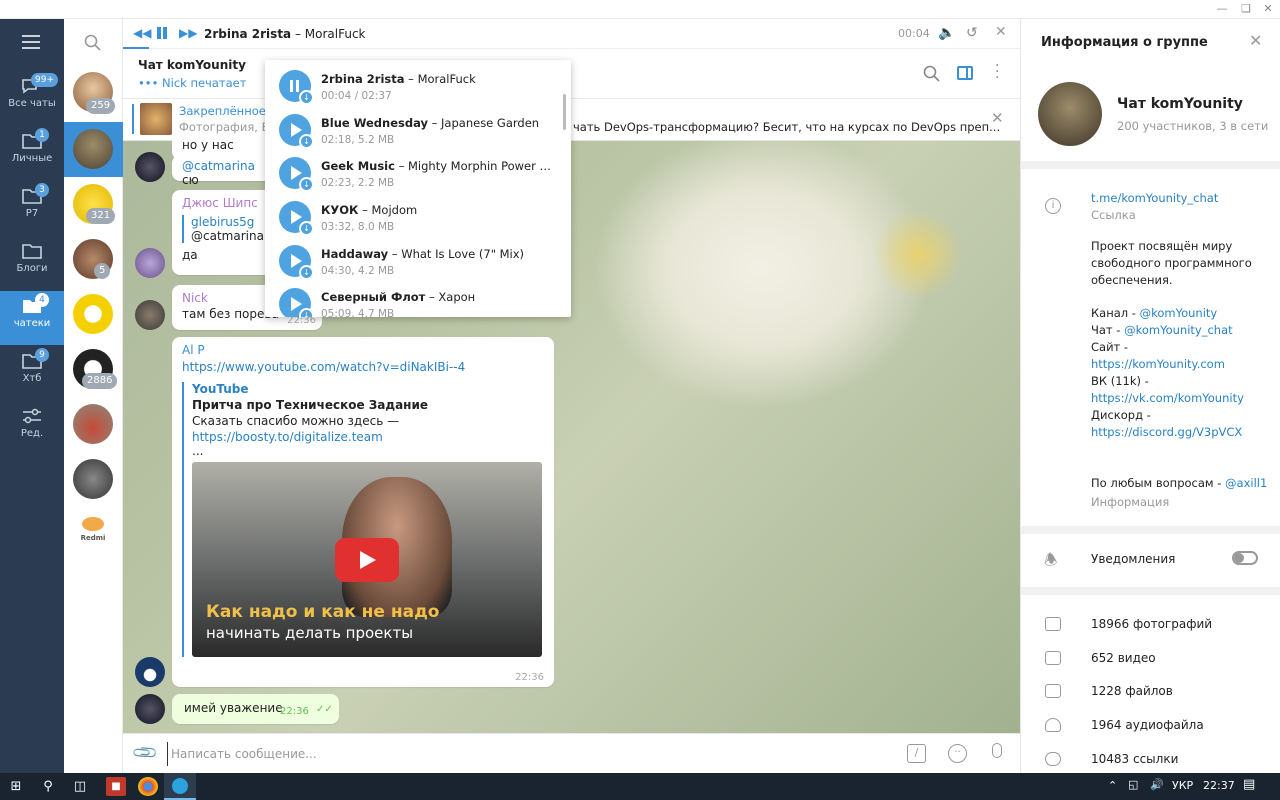 Image resolution: width=1280 pixels, height=800 pixels. What do you see at coordinates (80, 786) in the screenshot?
I see `task-view-icon: ◫` at bounding box center [80, 786].